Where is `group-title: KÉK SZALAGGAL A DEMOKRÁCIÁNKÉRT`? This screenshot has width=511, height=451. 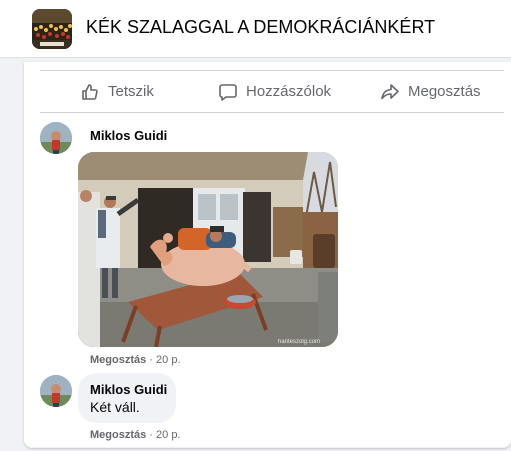
group-title: KÉK SZALAGGAL A DEMOKRÁCIÁNKÉRT is located at coordinates (260, 27).